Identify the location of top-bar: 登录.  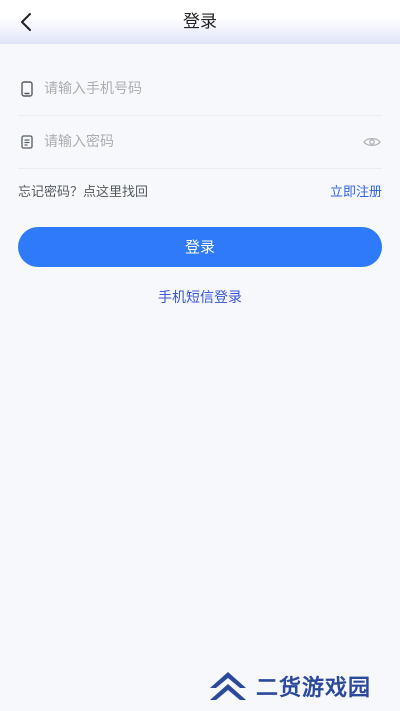
(200, 22).